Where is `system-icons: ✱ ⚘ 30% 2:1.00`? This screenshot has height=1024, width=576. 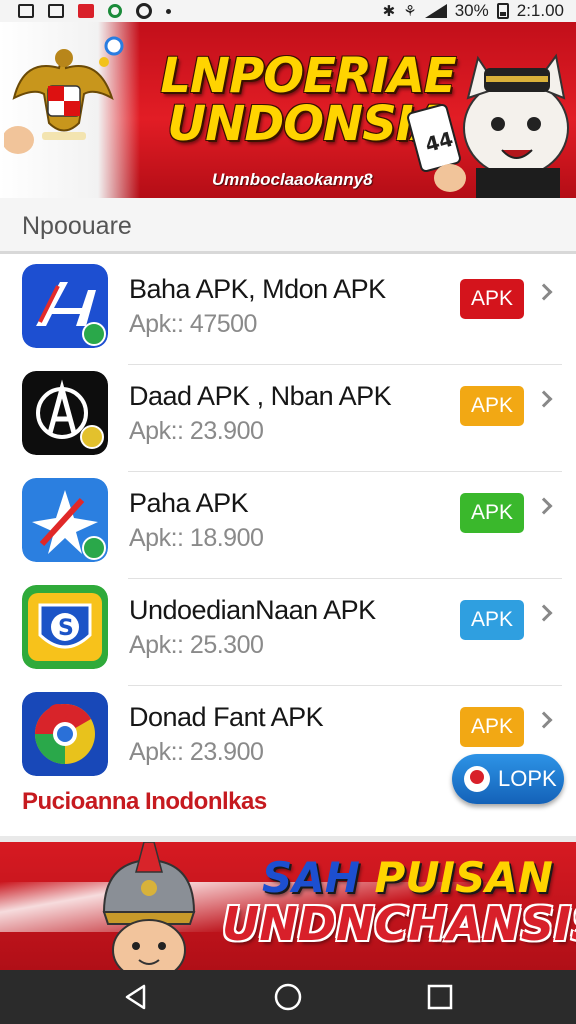 system-icons: ✱ ⚘ 30% 2:1.00 is located at coordinates (473, 11).